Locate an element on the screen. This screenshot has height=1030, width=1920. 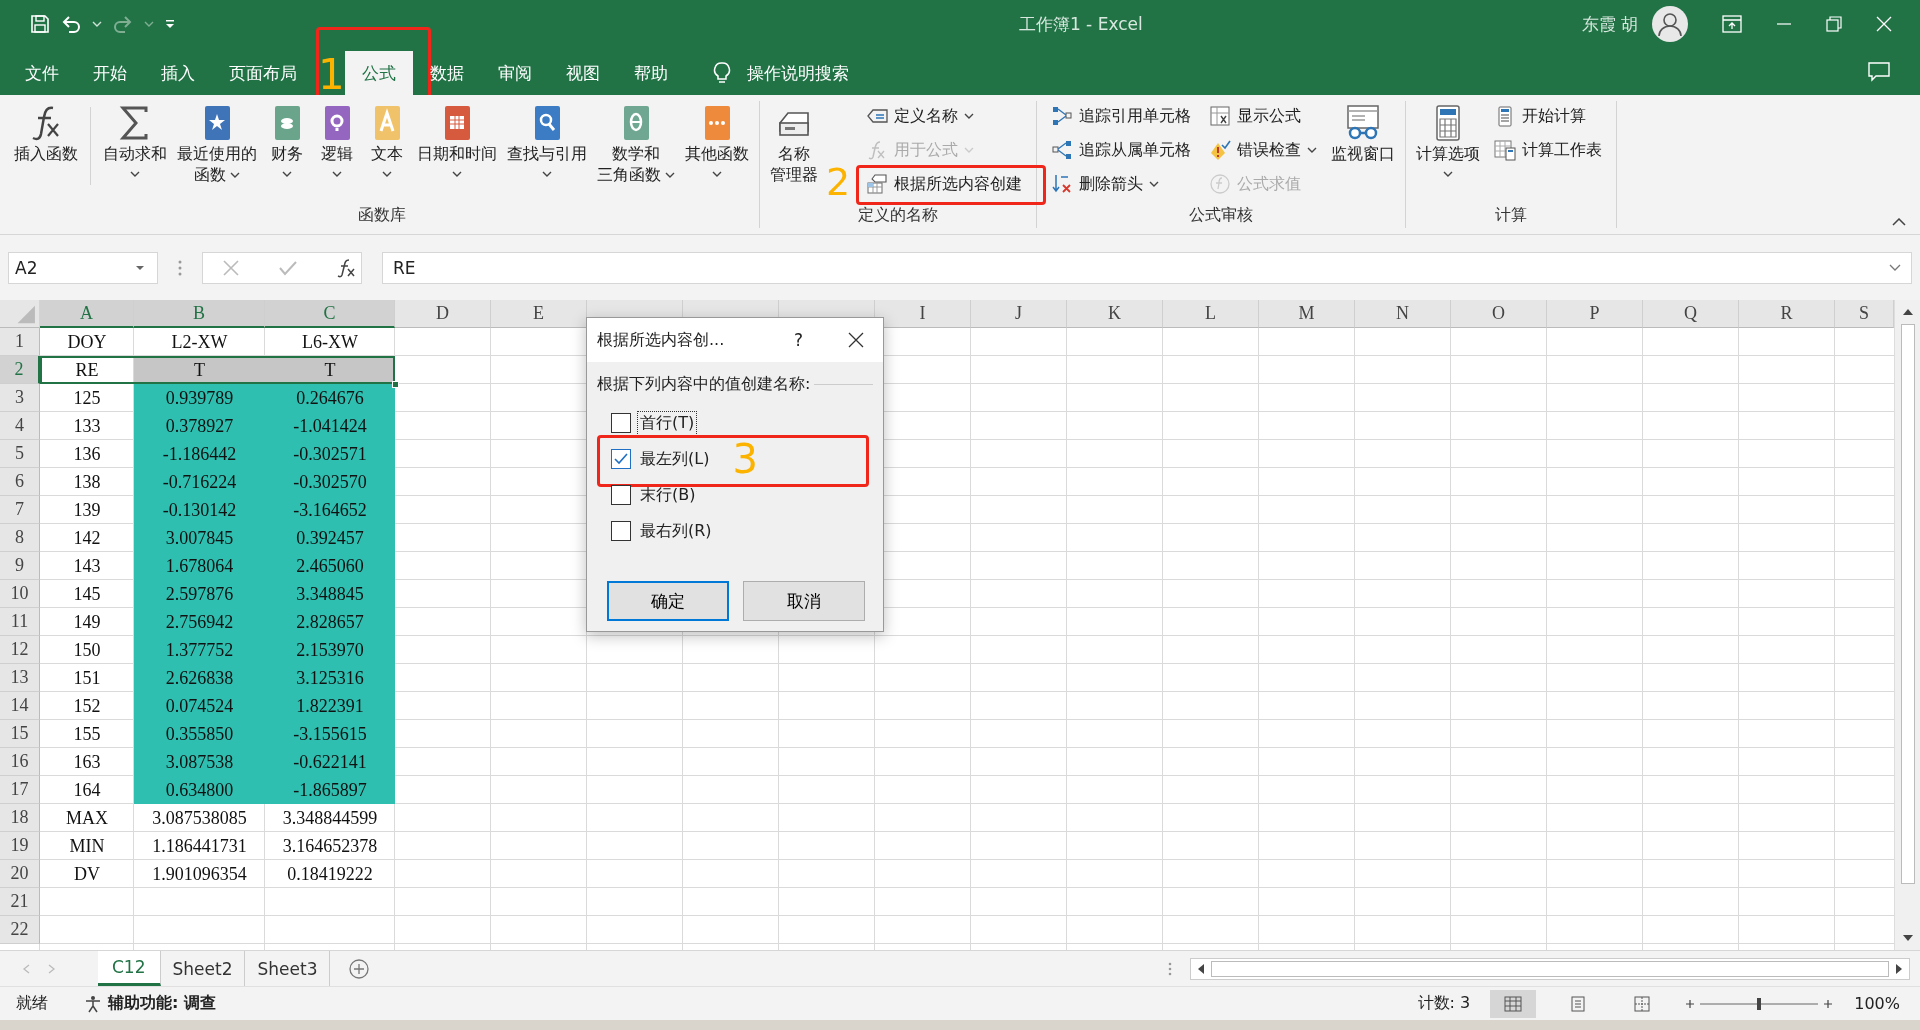
ribbon-button: 定义名称 is located at coordinates (944, 116).